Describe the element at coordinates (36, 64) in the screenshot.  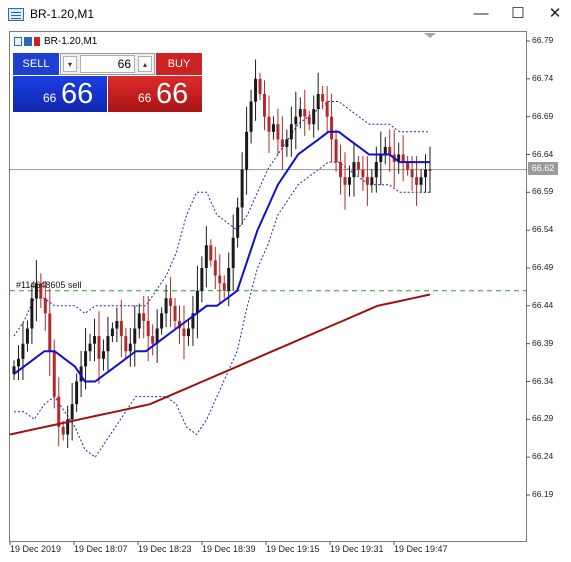
I see `sell-button: SELL` at that location.